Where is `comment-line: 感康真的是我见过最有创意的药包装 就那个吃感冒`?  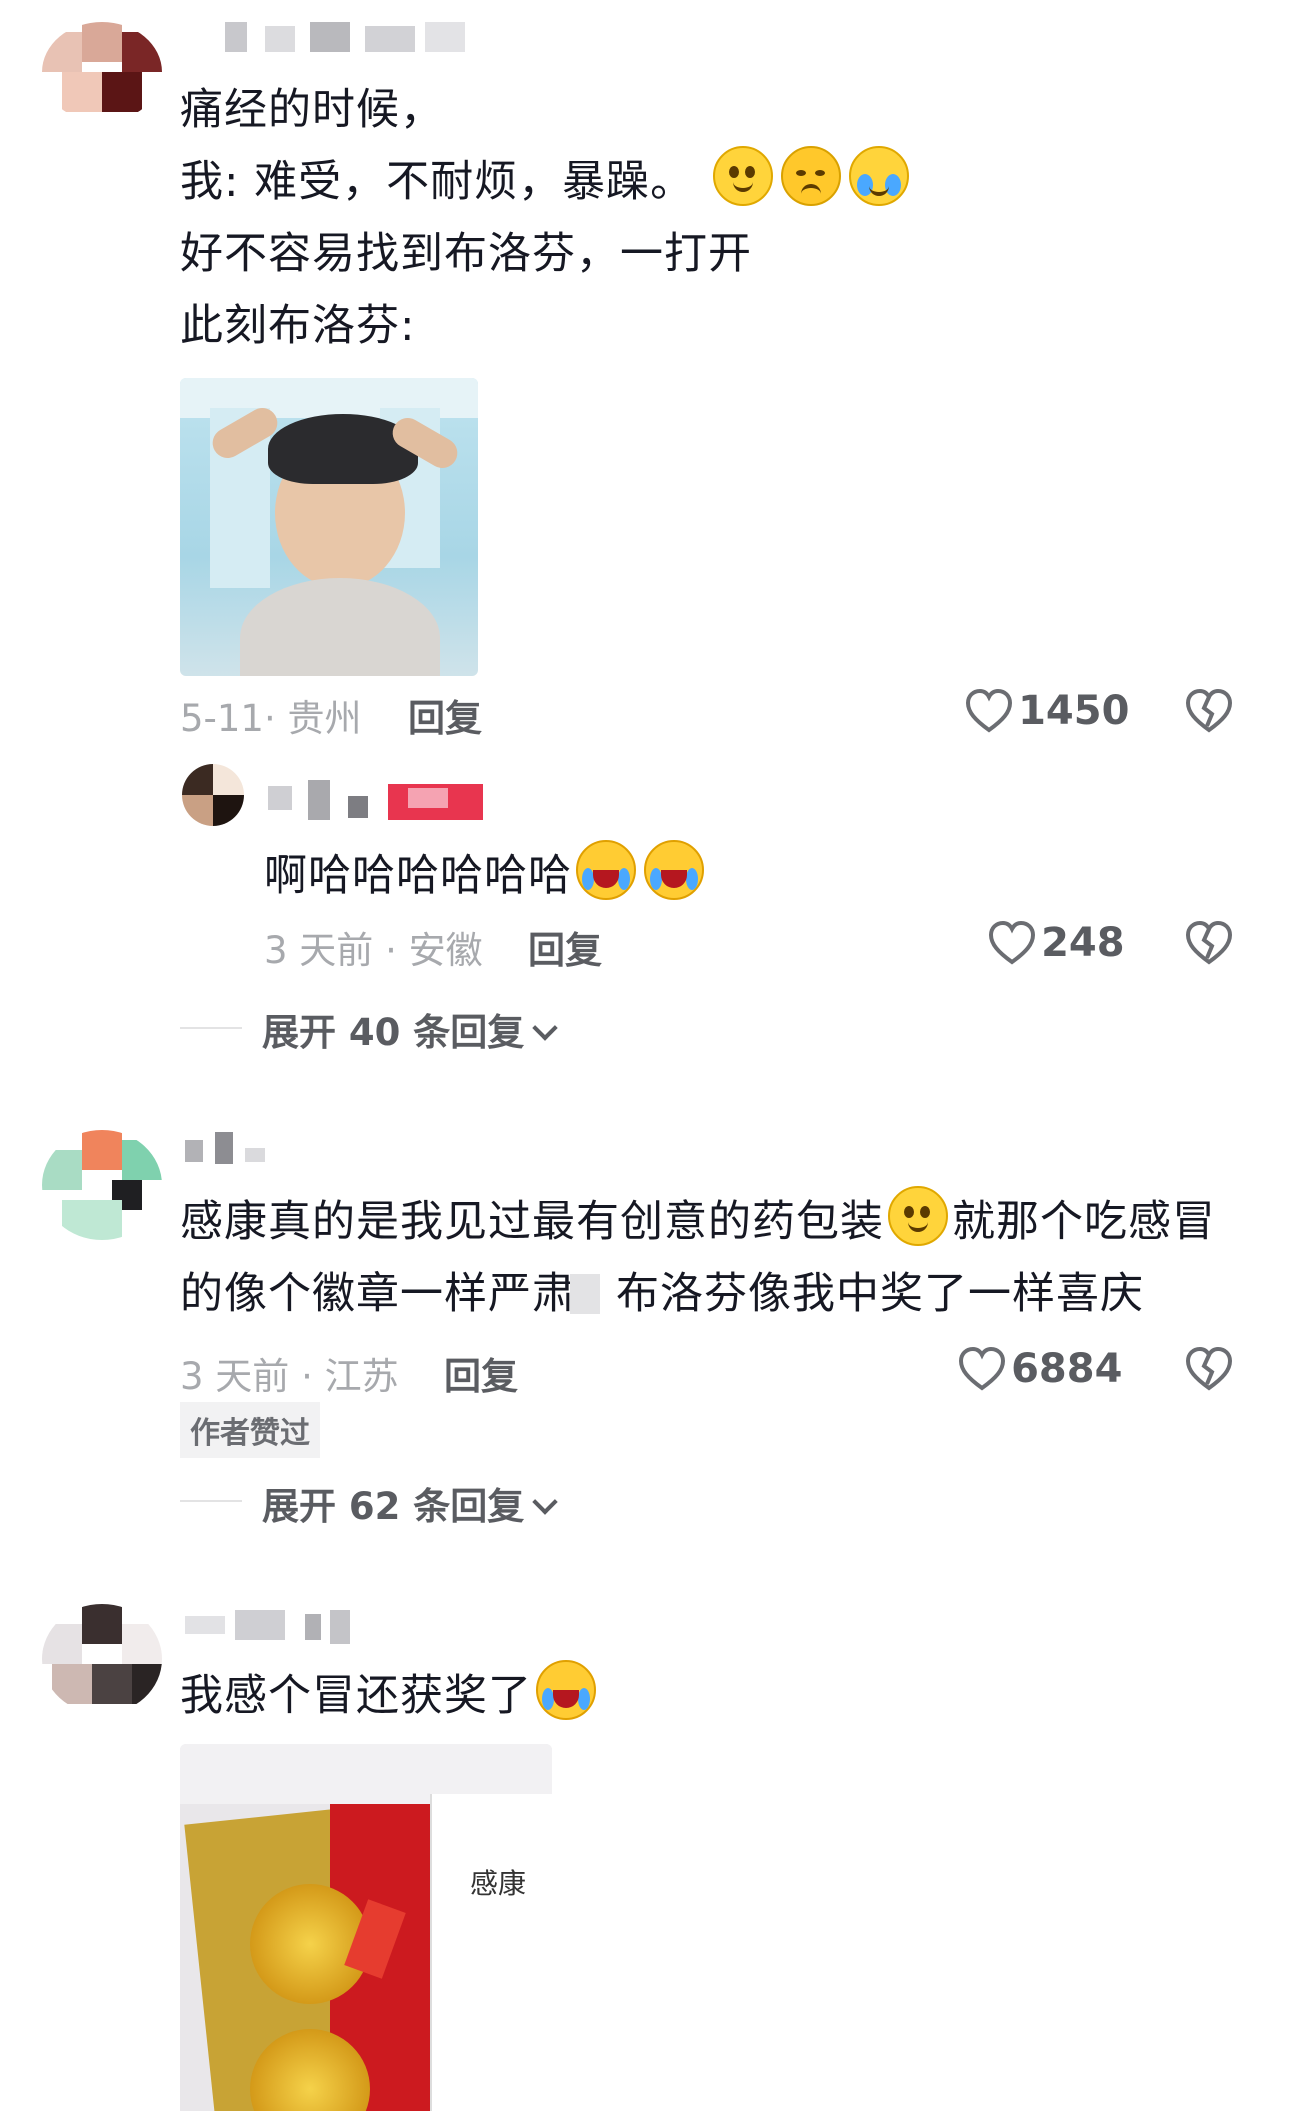
comment-line: 感康真的是我见过最有创意的药包装 就那个吃感冒 is located at coordinates (720, 1222).